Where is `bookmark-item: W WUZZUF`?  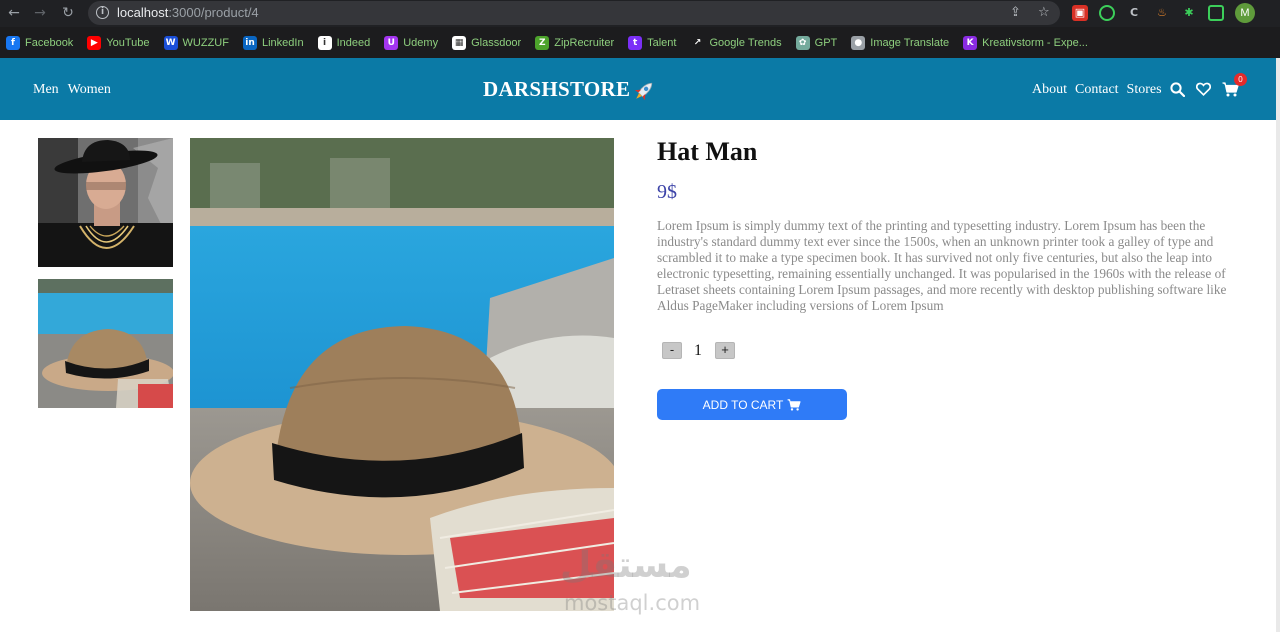
bookmark-item: W WUZZUF is located at coordinates (196, 42).